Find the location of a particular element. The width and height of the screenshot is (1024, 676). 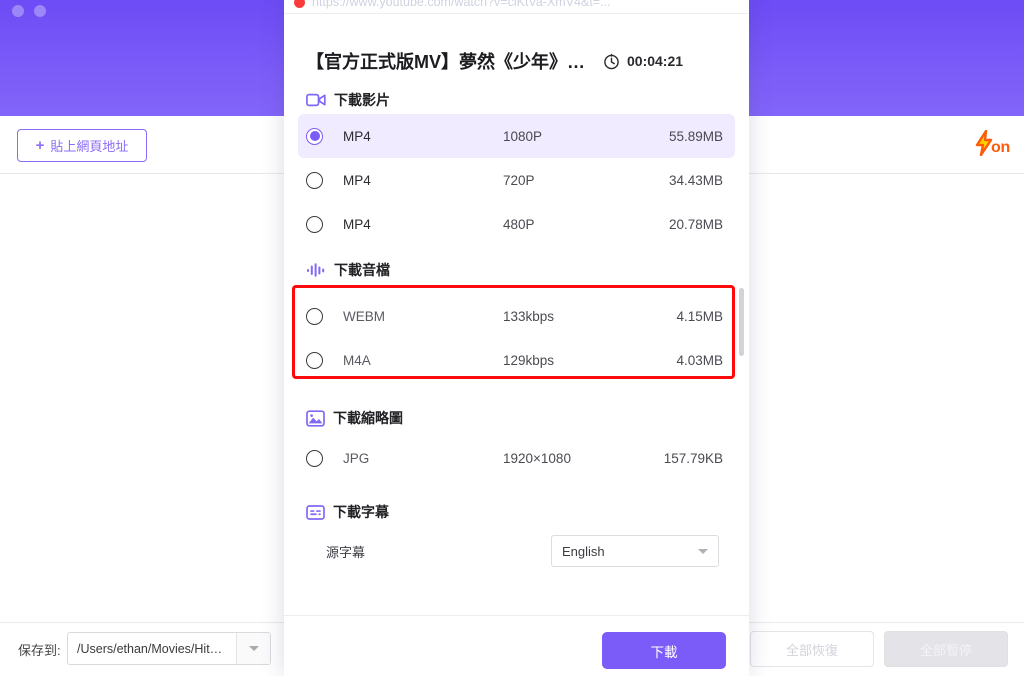

paste-url-button: + 貼上網頁地址 is located at coordinates (82, 145).